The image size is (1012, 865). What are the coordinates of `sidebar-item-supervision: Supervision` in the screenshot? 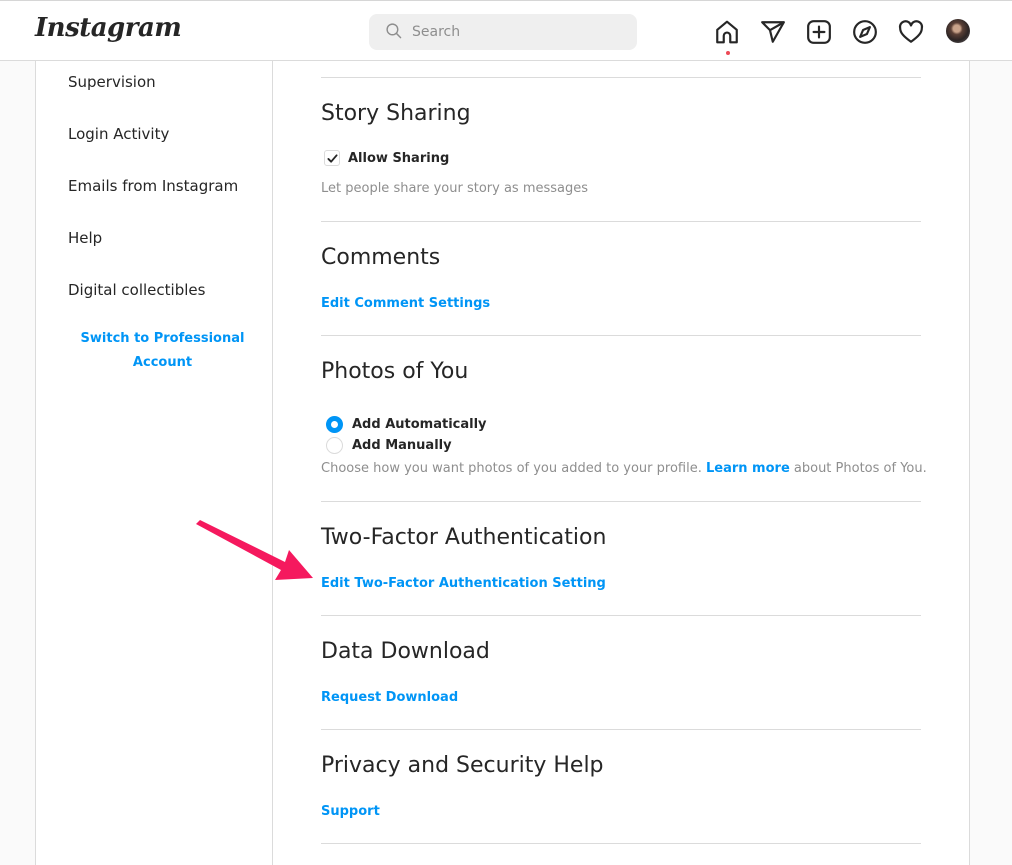 It's located at (112, 82).